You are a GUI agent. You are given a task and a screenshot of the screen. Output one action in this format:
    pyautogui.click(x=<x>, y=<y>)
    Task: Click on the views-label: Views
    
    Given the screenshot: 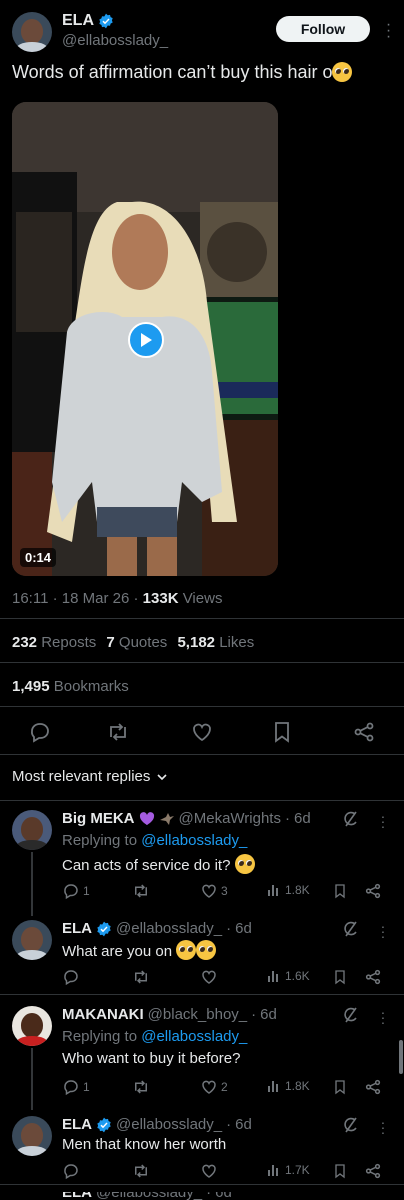 What is the action you would take?
    pyautogui.click(x=202, y=598)
    